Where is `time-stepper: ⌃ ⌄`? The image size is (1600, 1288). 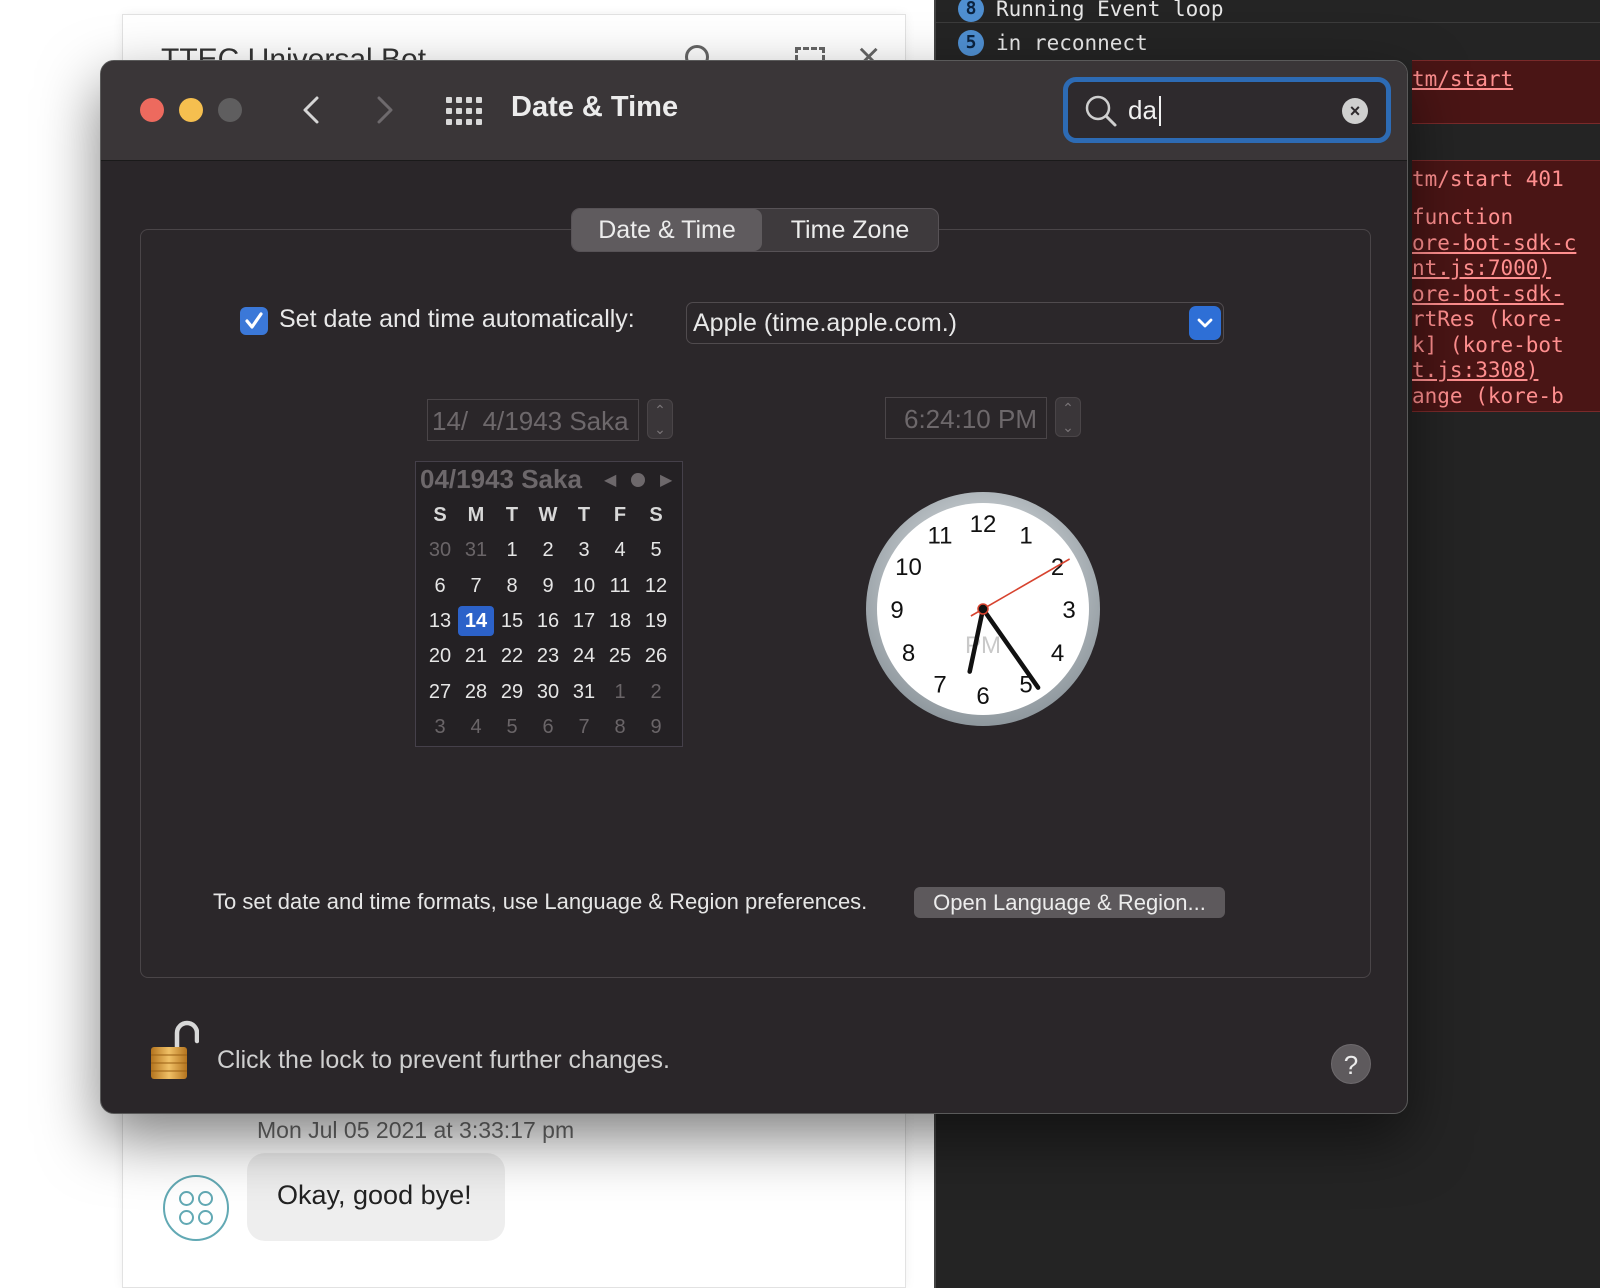 time-stepper: ⌃ ⌄ is located at coordinates (1068, 417).